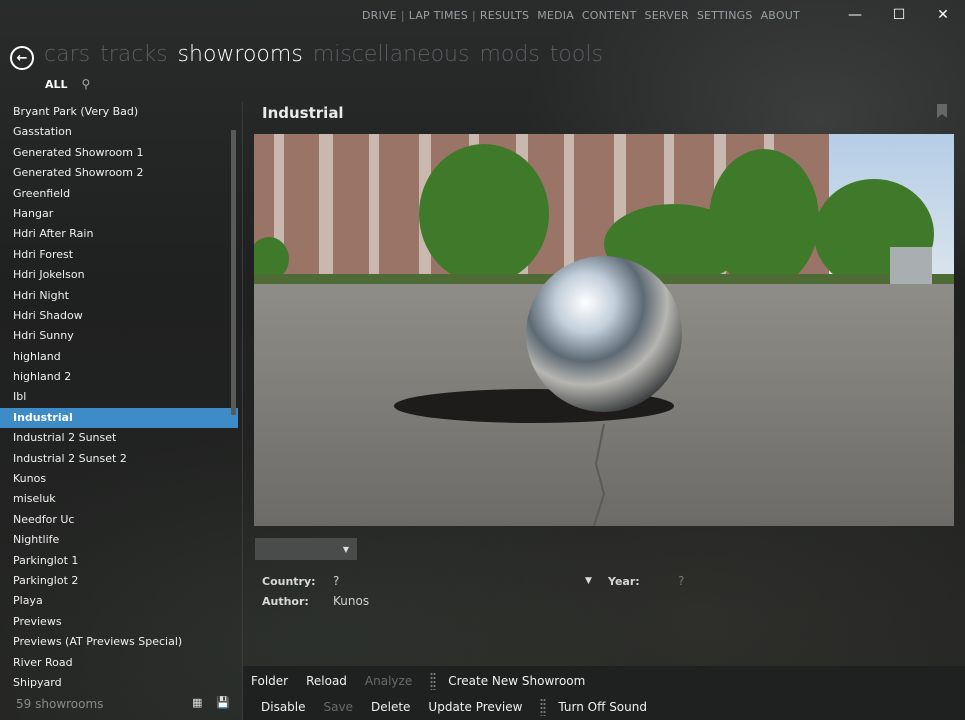 Image resolution: width=965 pixels, height=720 pixels. Describe the element at coordinates (285, 601) in the screenshot. I see `author-label: Author:` at that location.